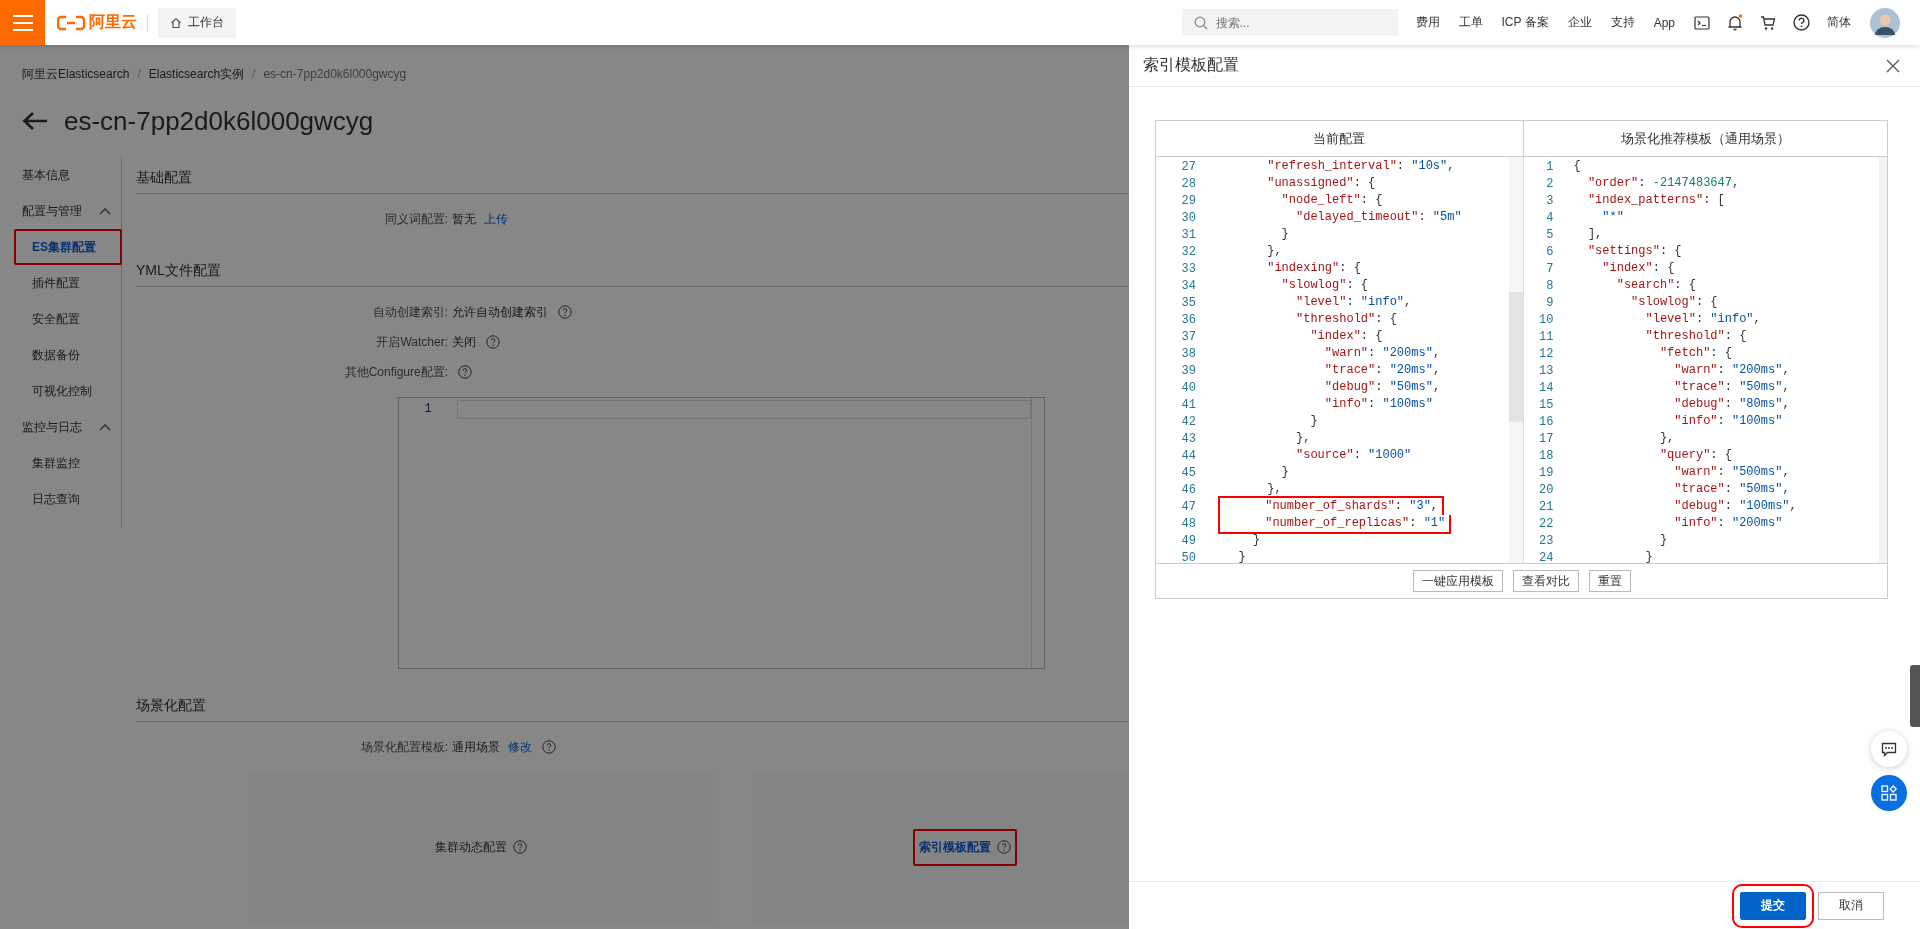 The width and height of the screenshot is (1920, 929). I want to click on card-link: 索引模板配置, so click(955, 847).